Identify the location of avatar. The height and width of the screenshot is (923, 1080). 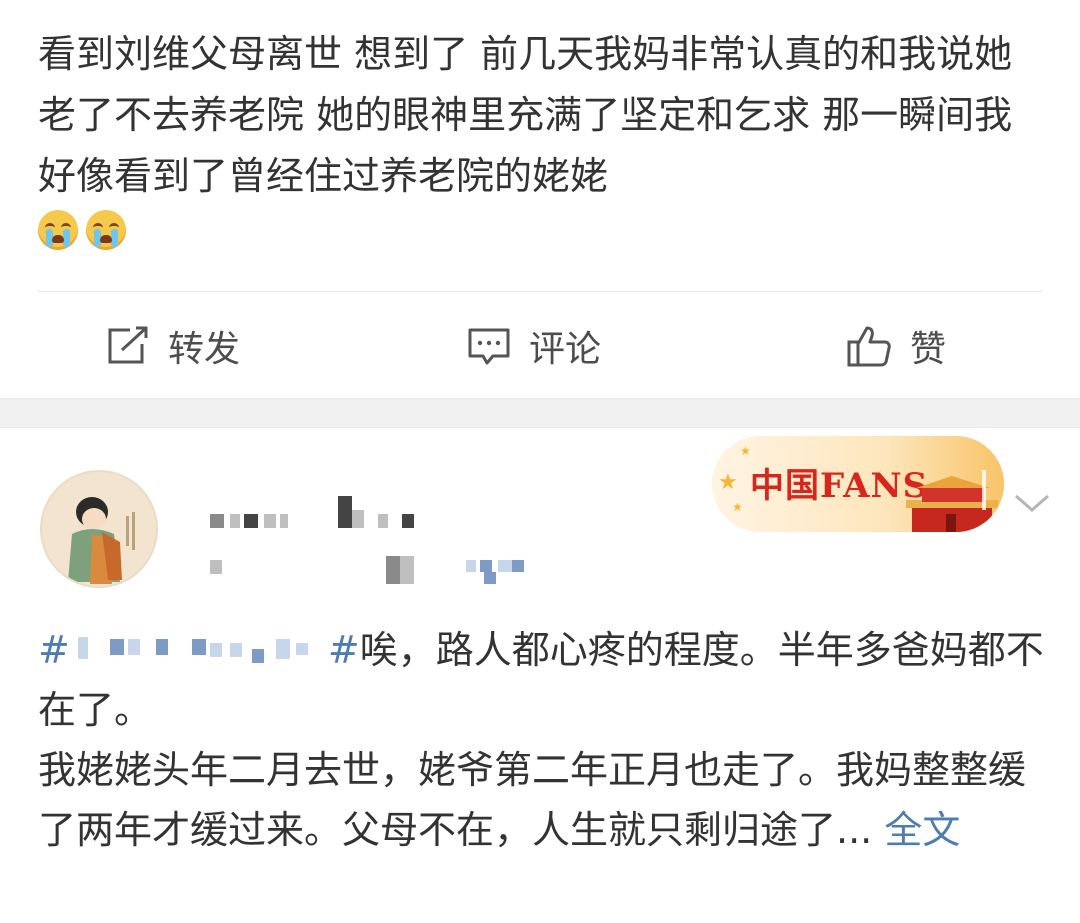
(99, 529).